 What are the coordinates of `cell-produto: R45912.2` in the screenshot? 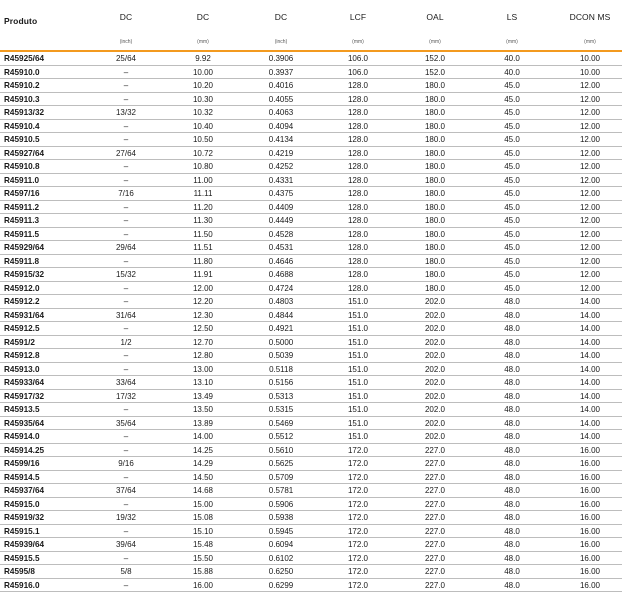 It's located at (22, 301).